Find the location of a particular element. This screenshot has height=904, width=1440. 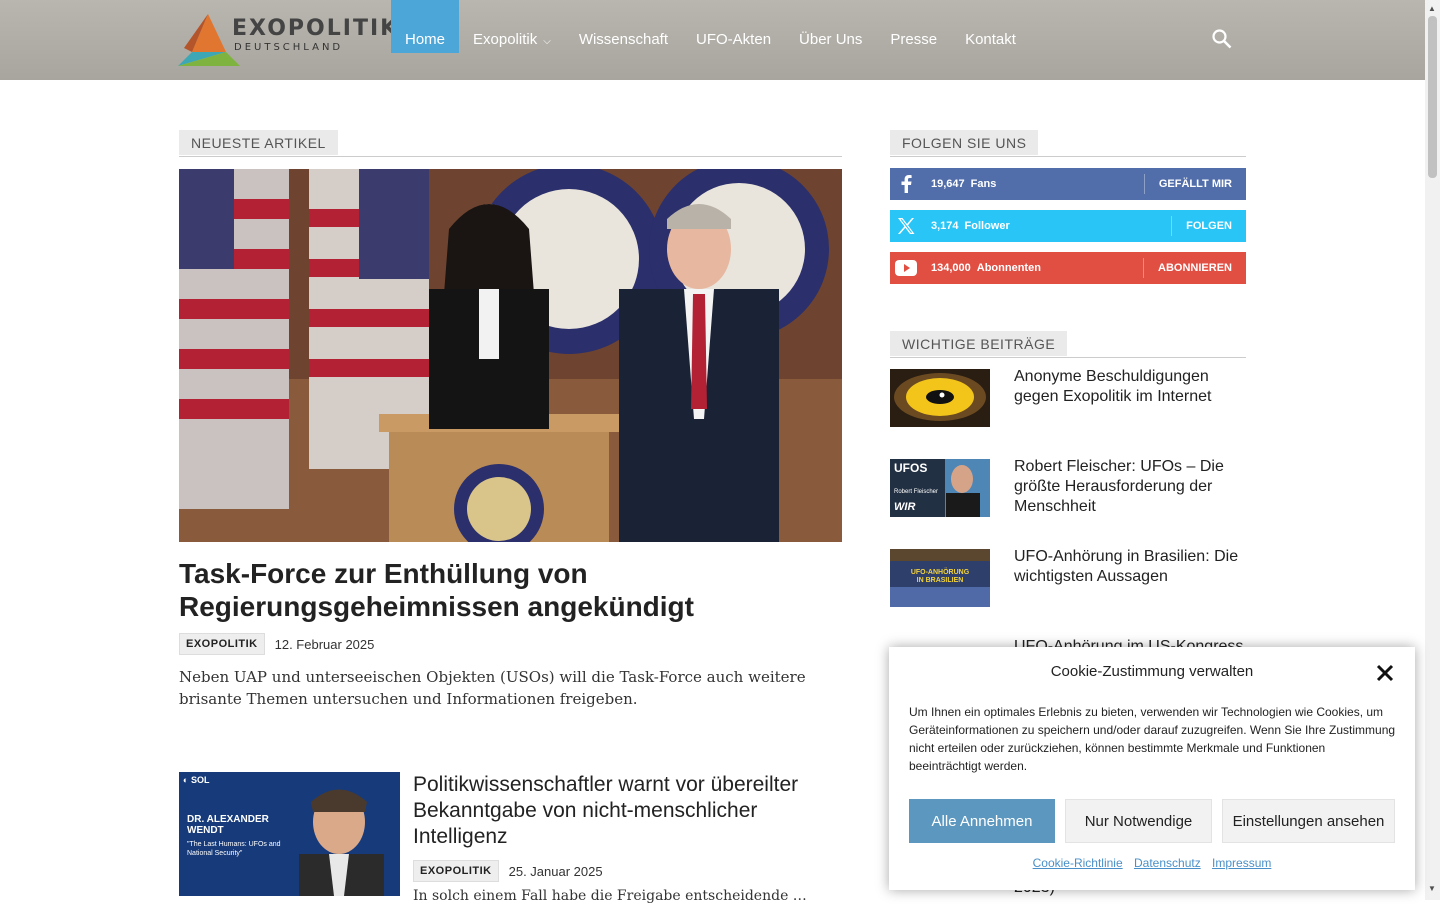

cookie-policy-link: Cookie-Richtlinie is located at coordinates (1078, 863).